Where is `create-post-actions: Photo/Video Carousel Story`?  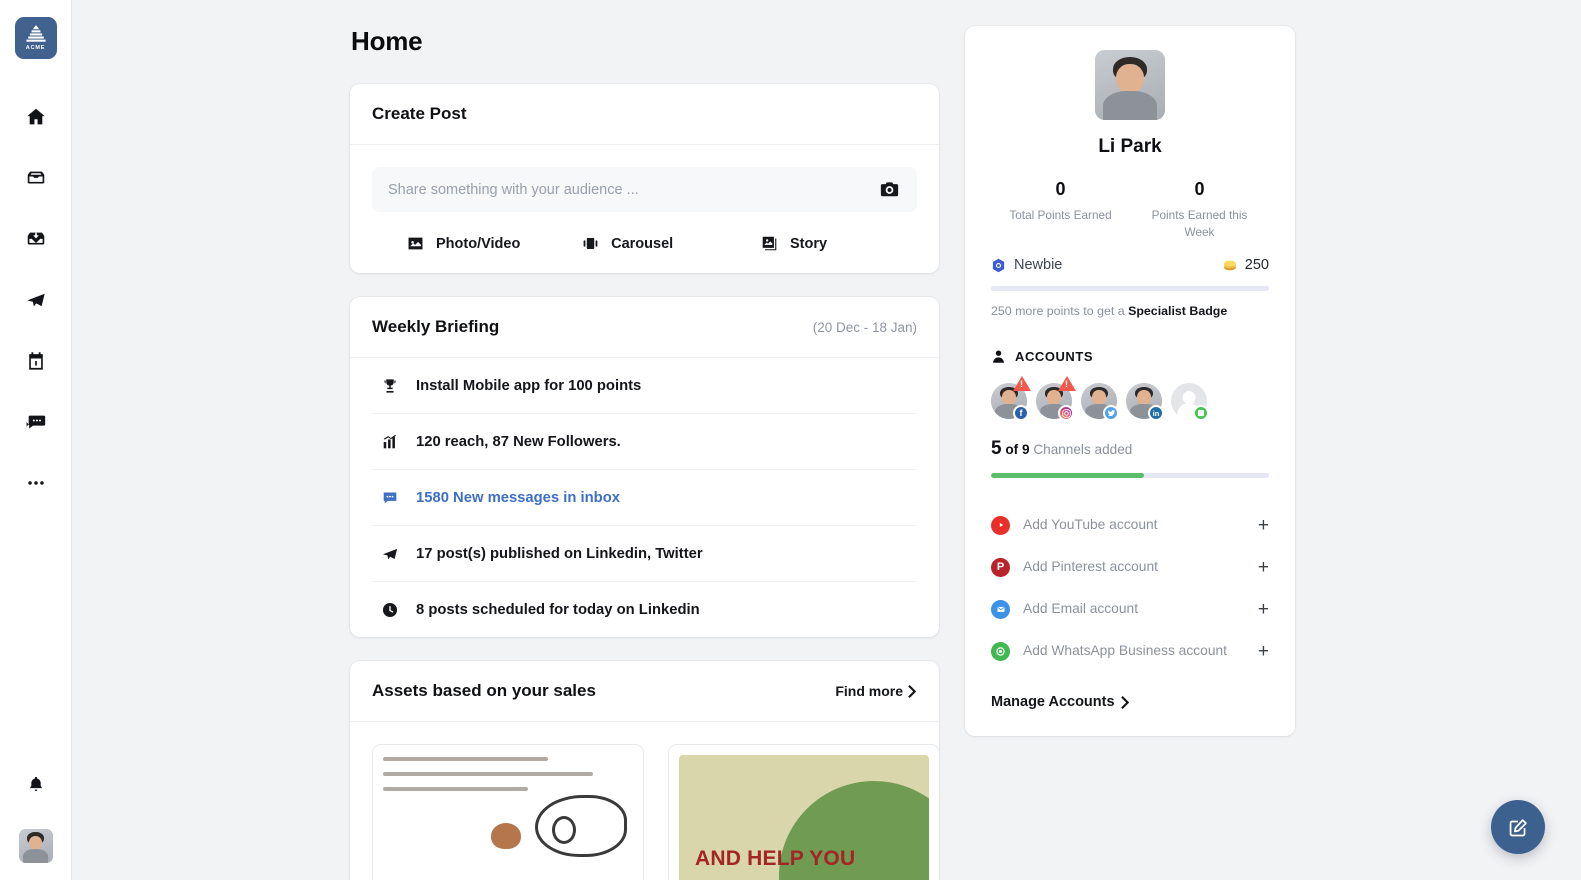
create-post-actions: Photo/Video Carousel Story is located at coordinates (644, 243).